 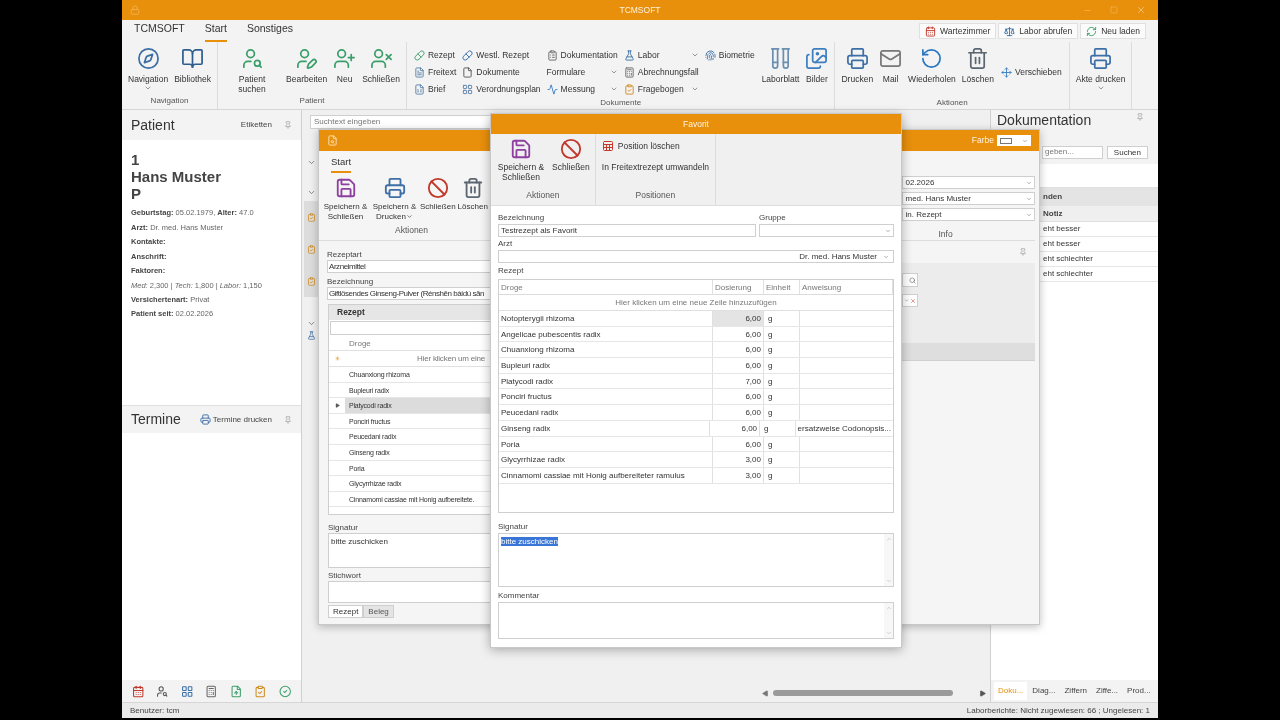 What do you see at coordinates (187, 691) in the screenshot?
I see `grid-icon` at bounding box center [187, 691].